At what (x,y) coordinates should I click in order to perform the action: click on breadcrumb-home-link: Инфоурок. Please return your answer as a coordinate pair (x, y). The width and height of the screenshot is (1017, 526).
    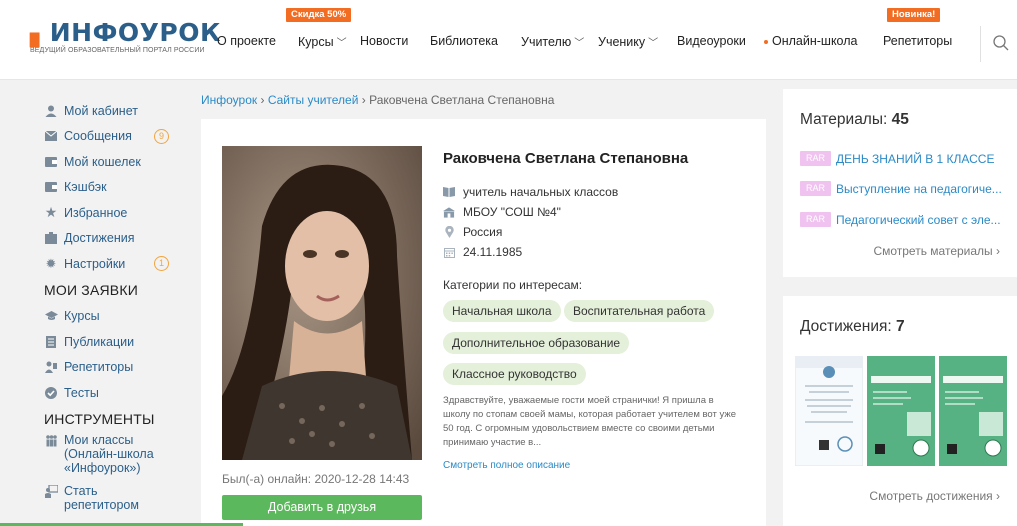
    Looking at the image, I should click on (229, 100).